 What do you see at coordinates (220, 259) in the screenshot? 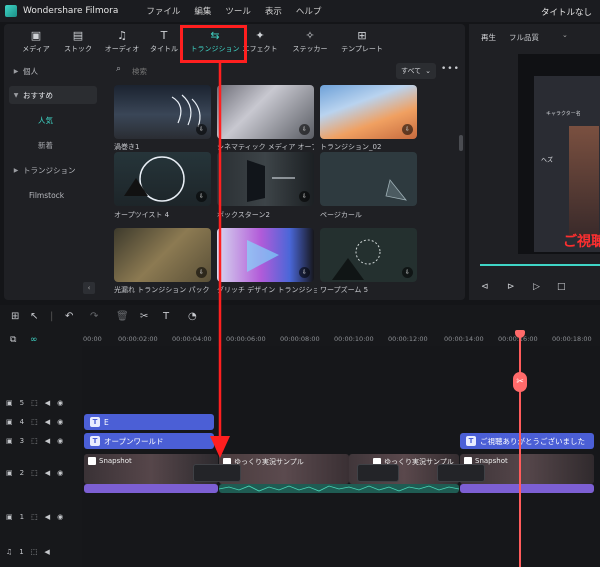
I see `annotation-arrow` at bounding box center [220, 259].